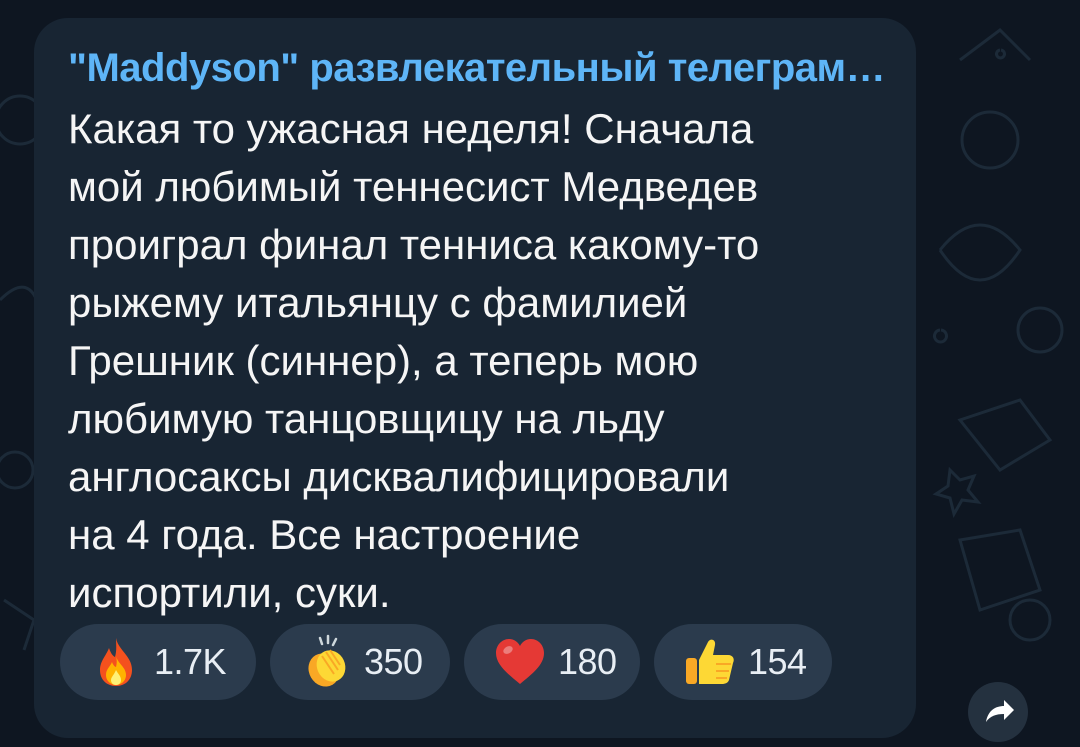  I want to click on reaction-count: 1.7K, so click(190, 661).